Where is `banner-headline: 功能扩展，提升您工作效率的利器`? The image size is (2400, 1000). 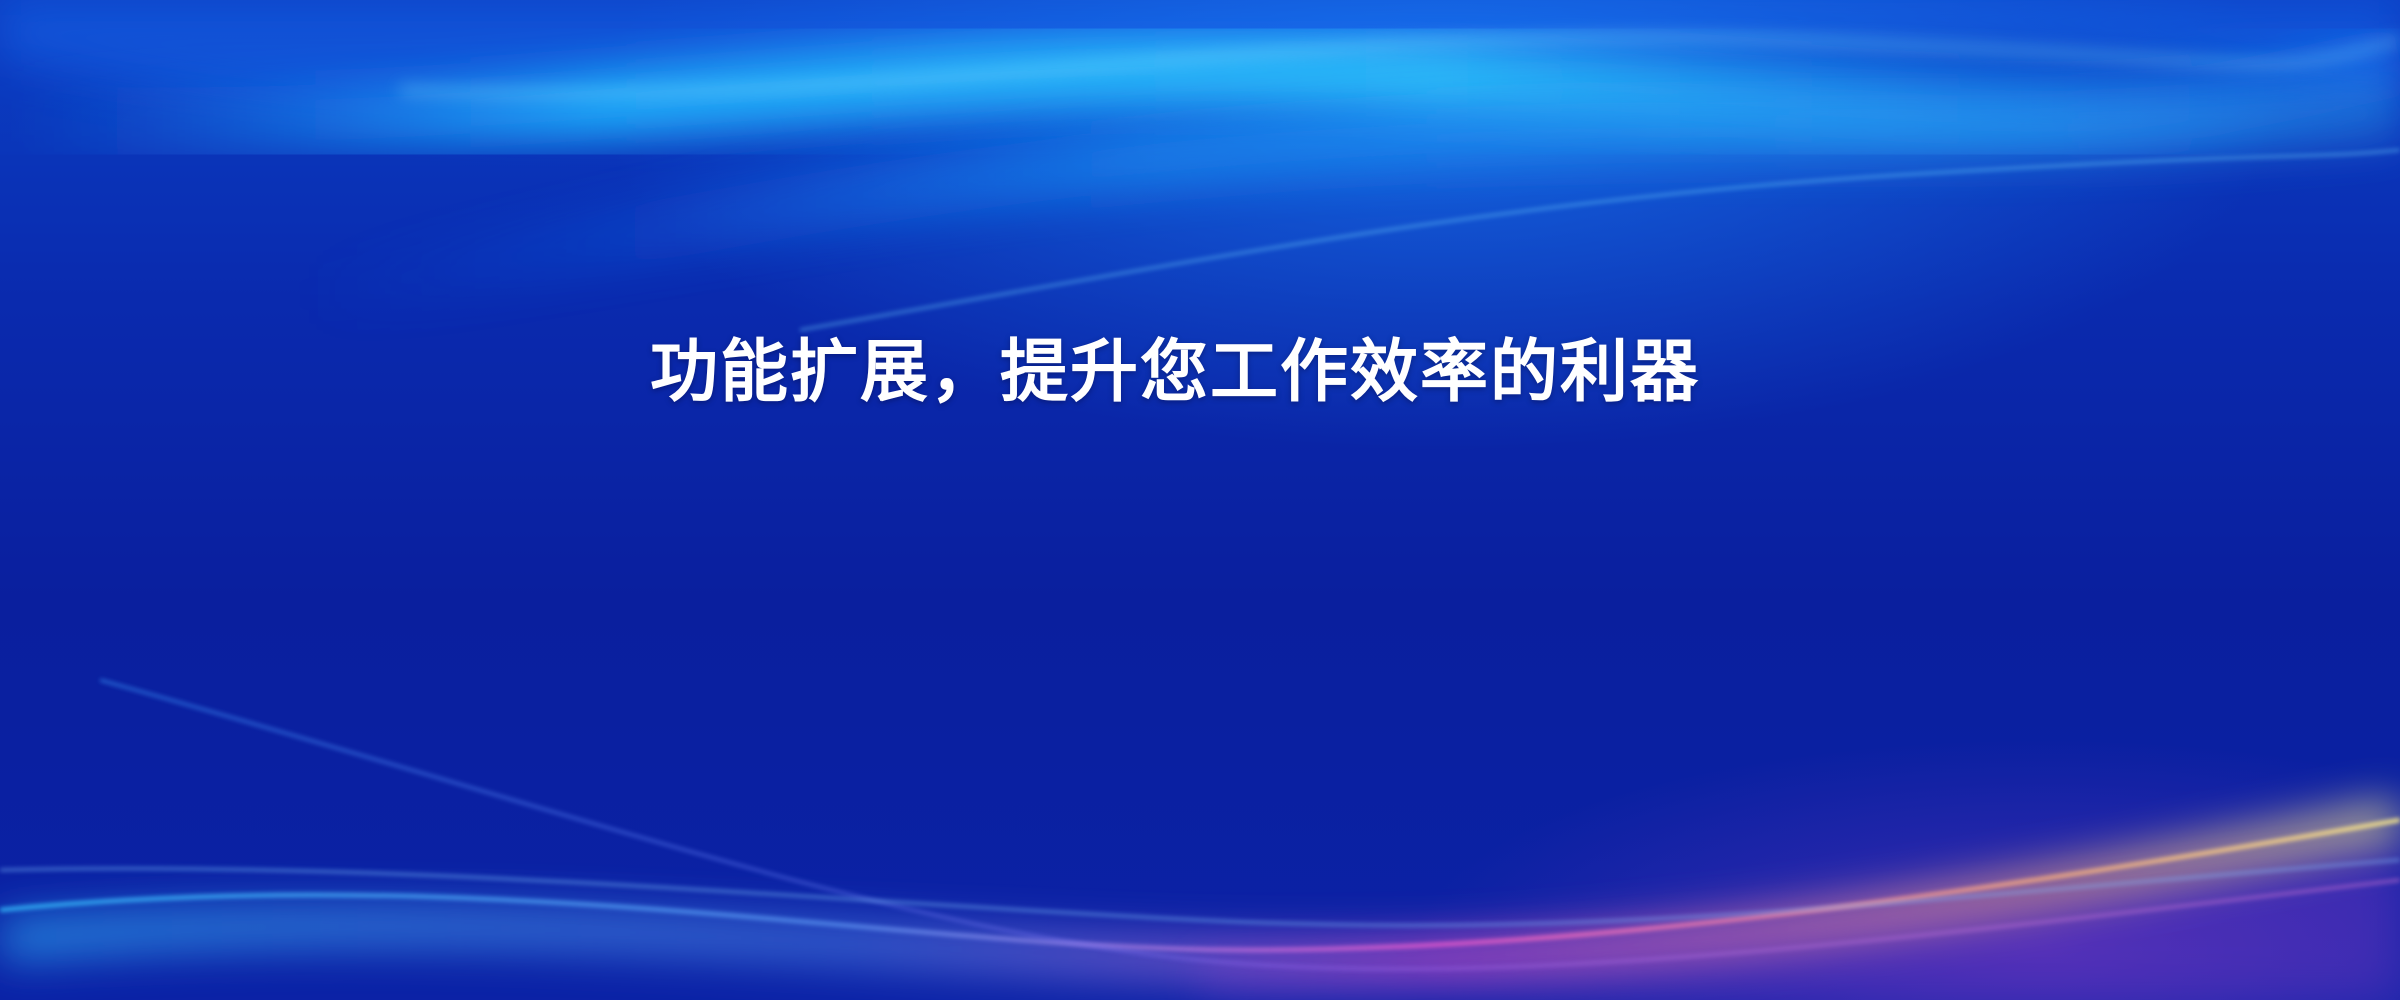
banner-headline: 功能扩展，提升您工作效率的利器 is located at coordinates (1175, 372).